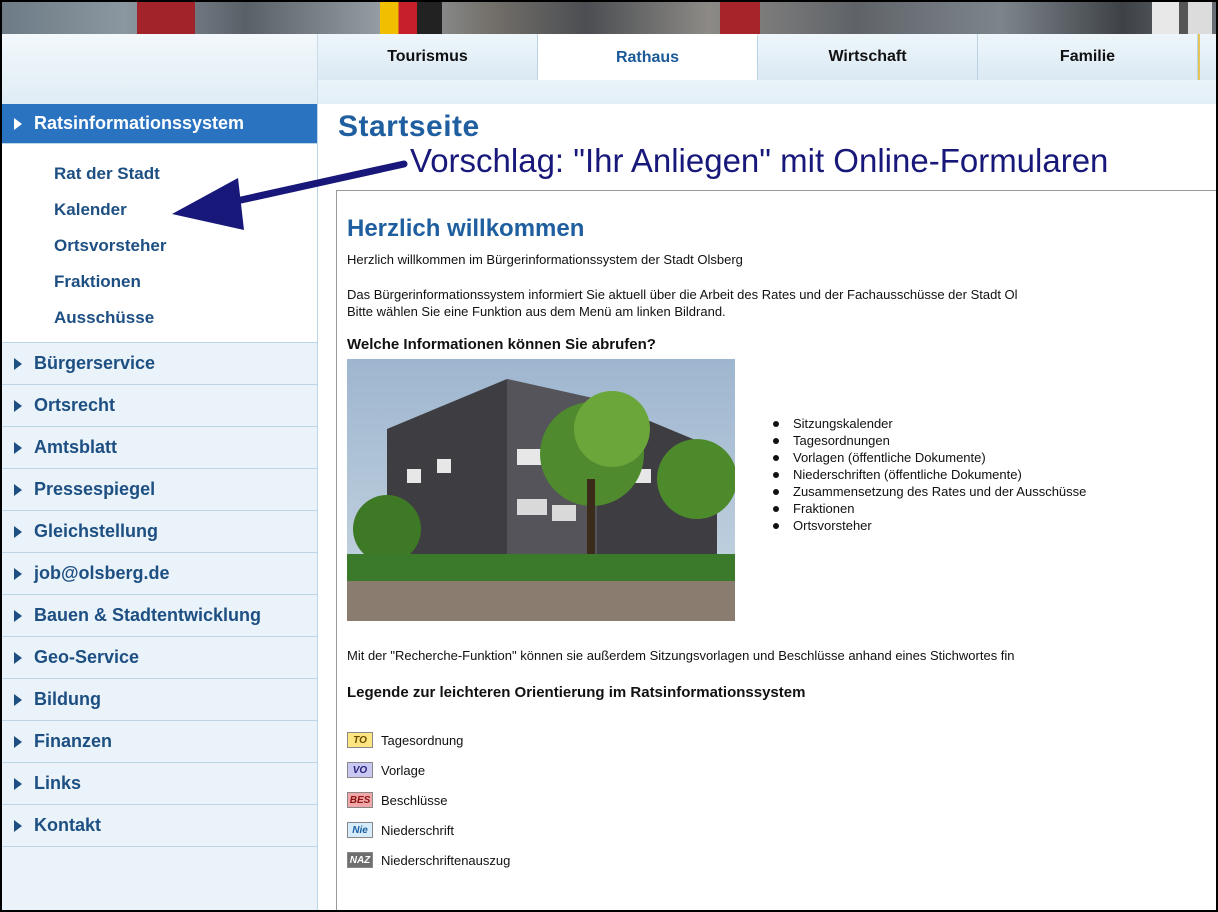 The image size is (1218, 912). What do you see at coordinates (648, 57) in the screenshot?
I see `tab-rathaus: Rathaus` at bounding box center [648, 57].